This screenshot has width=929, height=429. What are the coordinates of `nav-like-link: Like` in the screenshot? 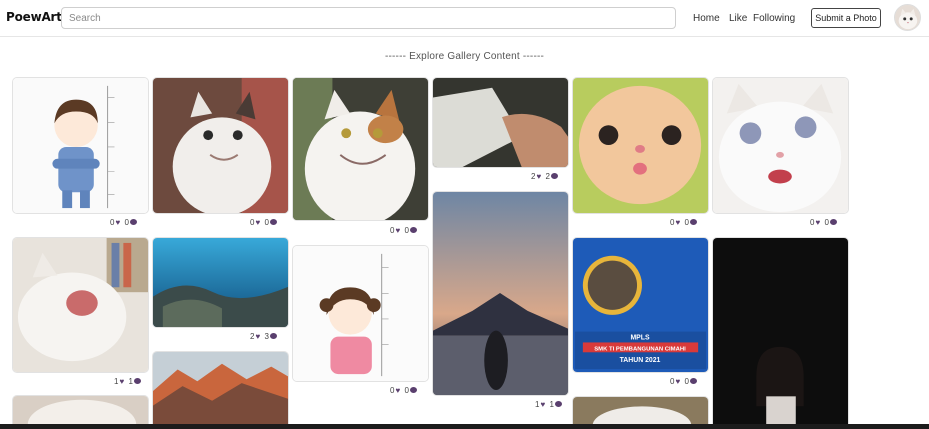 It's located at (738, 18).